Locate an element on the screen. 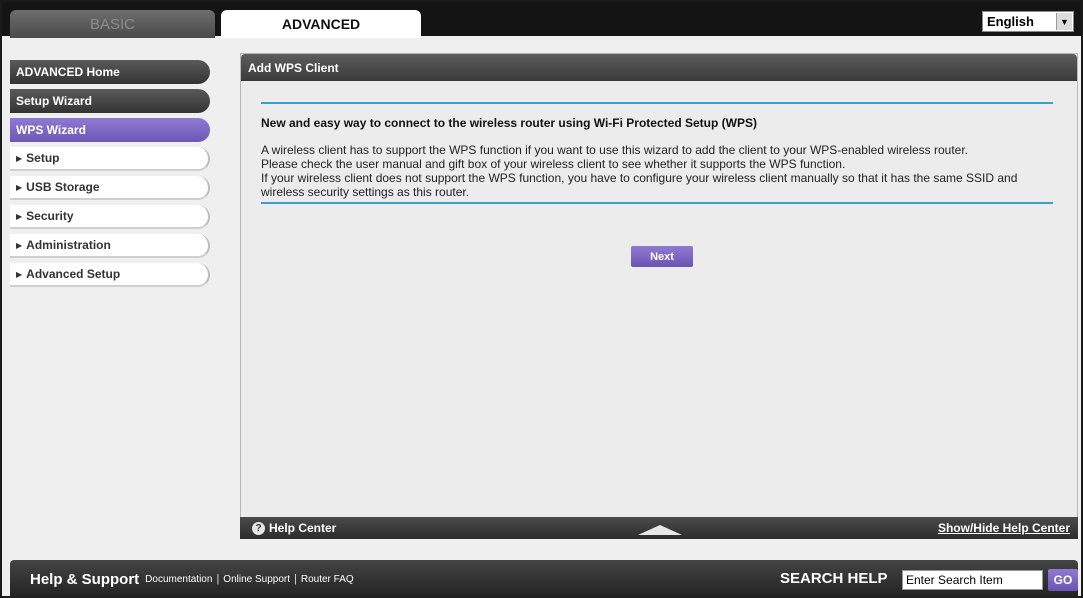  sidebar-item-advanced-home: ADVANCED Home is located at coordinates (110, 72).